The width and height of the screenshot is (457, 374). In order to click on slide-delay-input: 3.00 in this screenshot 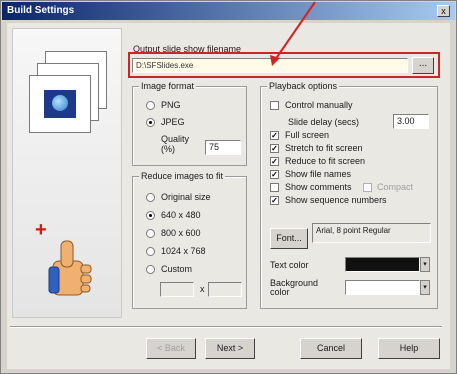, I will do `click(411, 121)`.